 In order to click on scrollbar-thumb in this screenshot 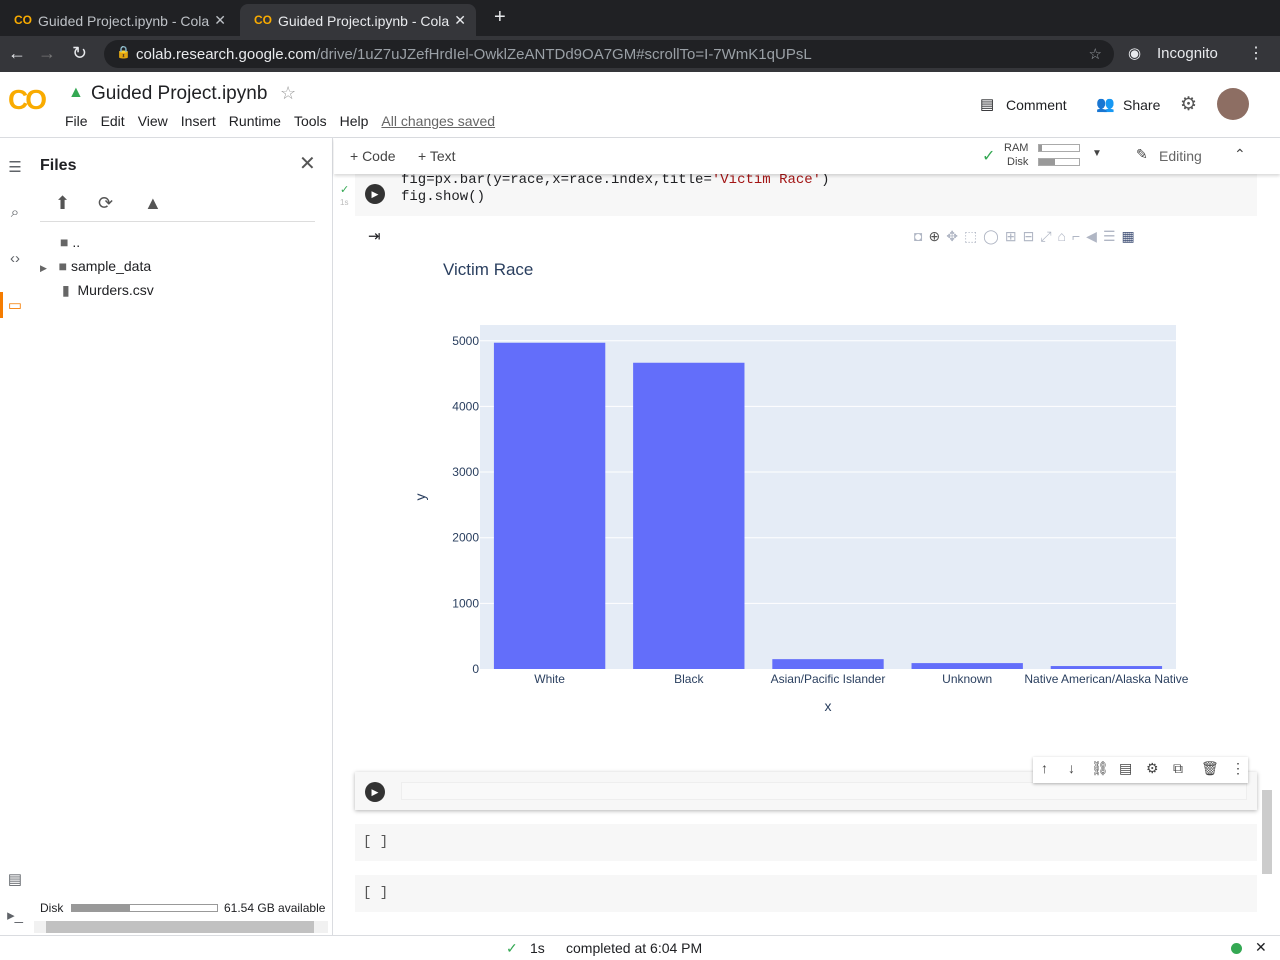, I will do `click(180, 927)`.